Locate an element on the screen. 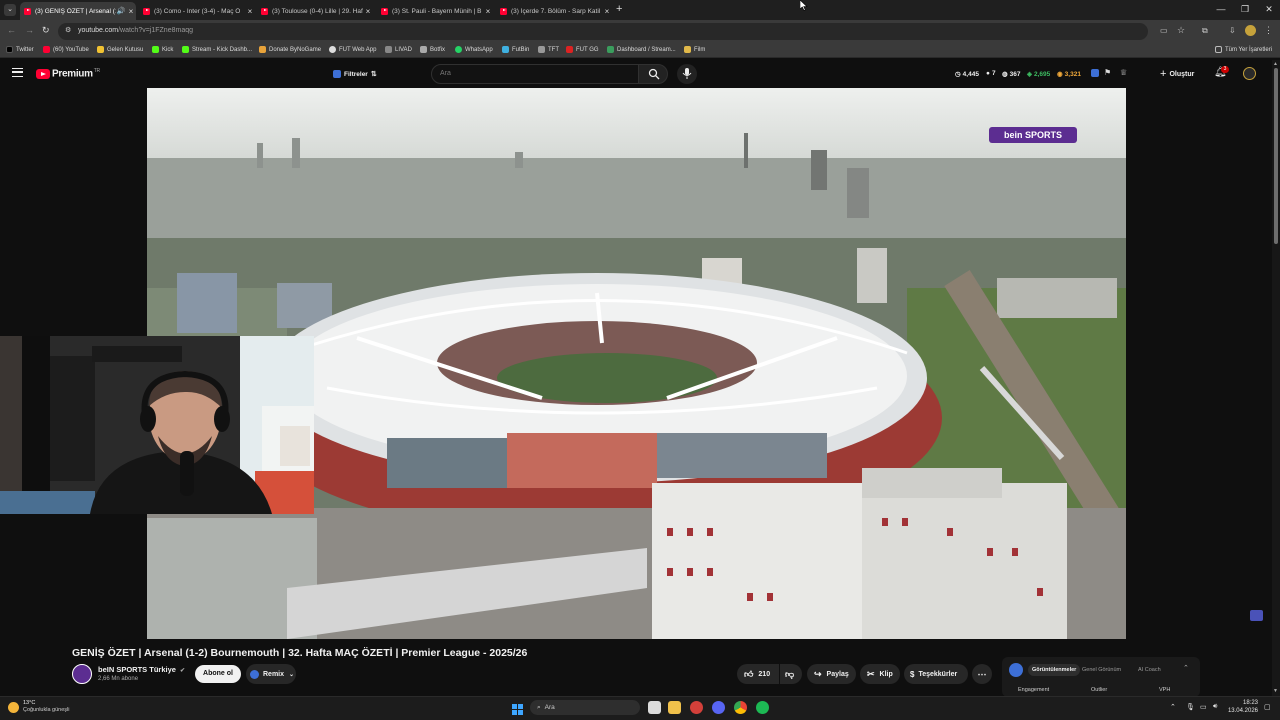 The height and width of the screenshot is (720, 1280). donate-icon is located at coordinates (262, 49).